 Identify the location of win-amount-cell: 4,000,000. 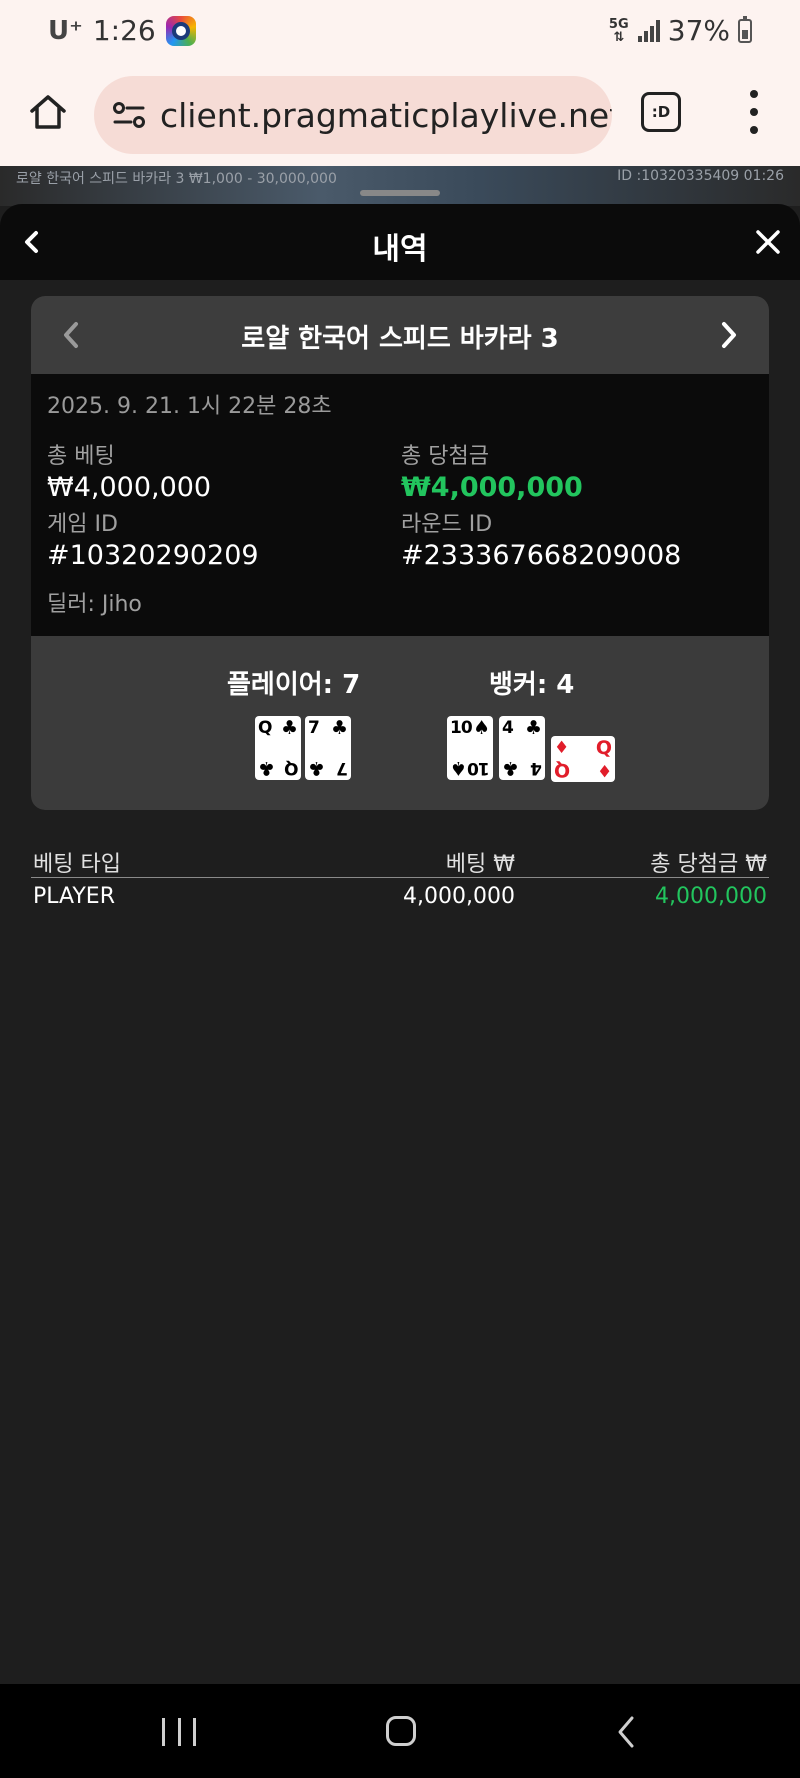
(711, 896).